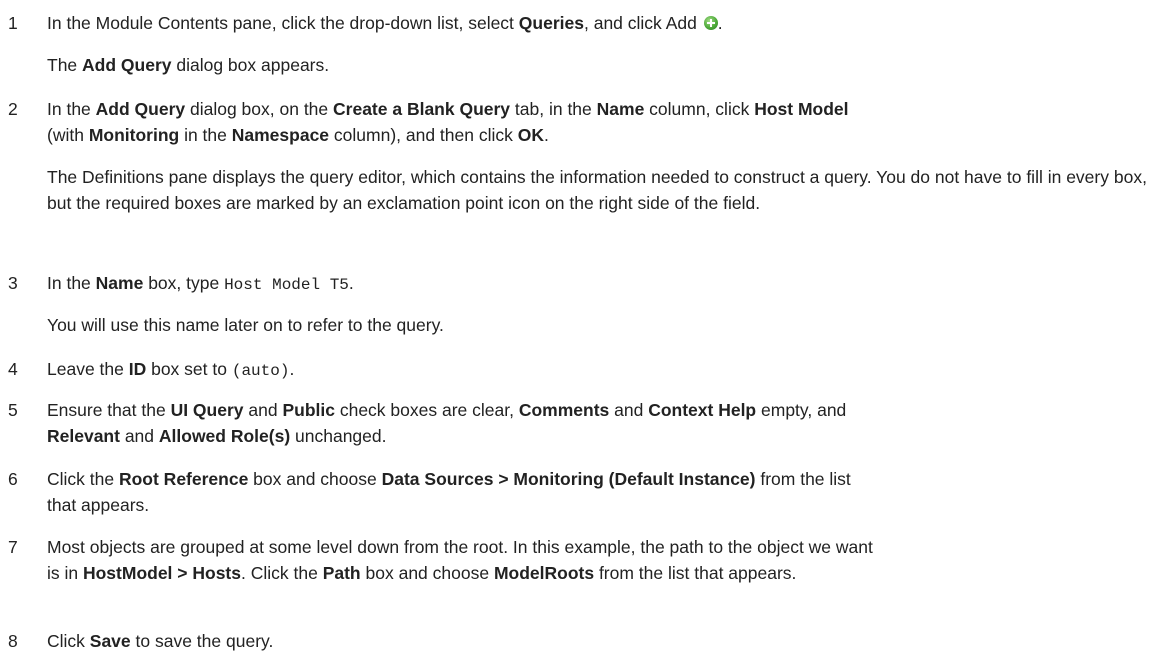 The height and width of the screenshot is (666, 1169). I want to click on step-number: 4, so click(13, 369).